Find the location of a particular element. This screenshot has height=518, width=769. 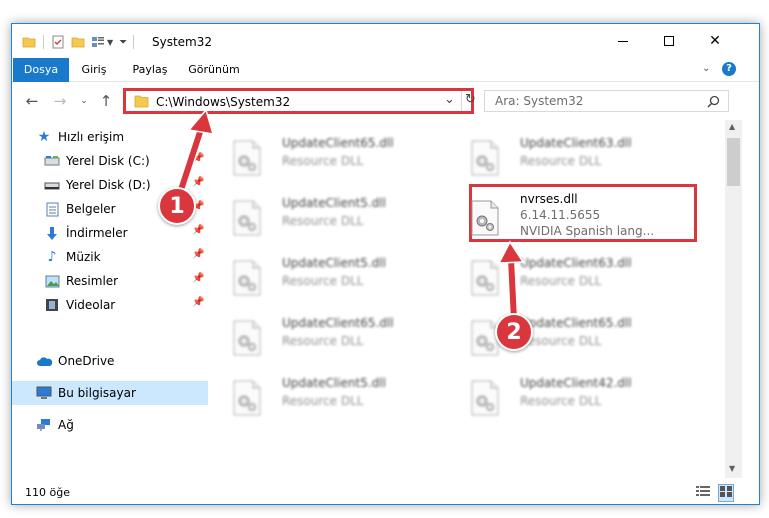

file-name: UpdateClient5.dll is located at coordinates (334, 263).